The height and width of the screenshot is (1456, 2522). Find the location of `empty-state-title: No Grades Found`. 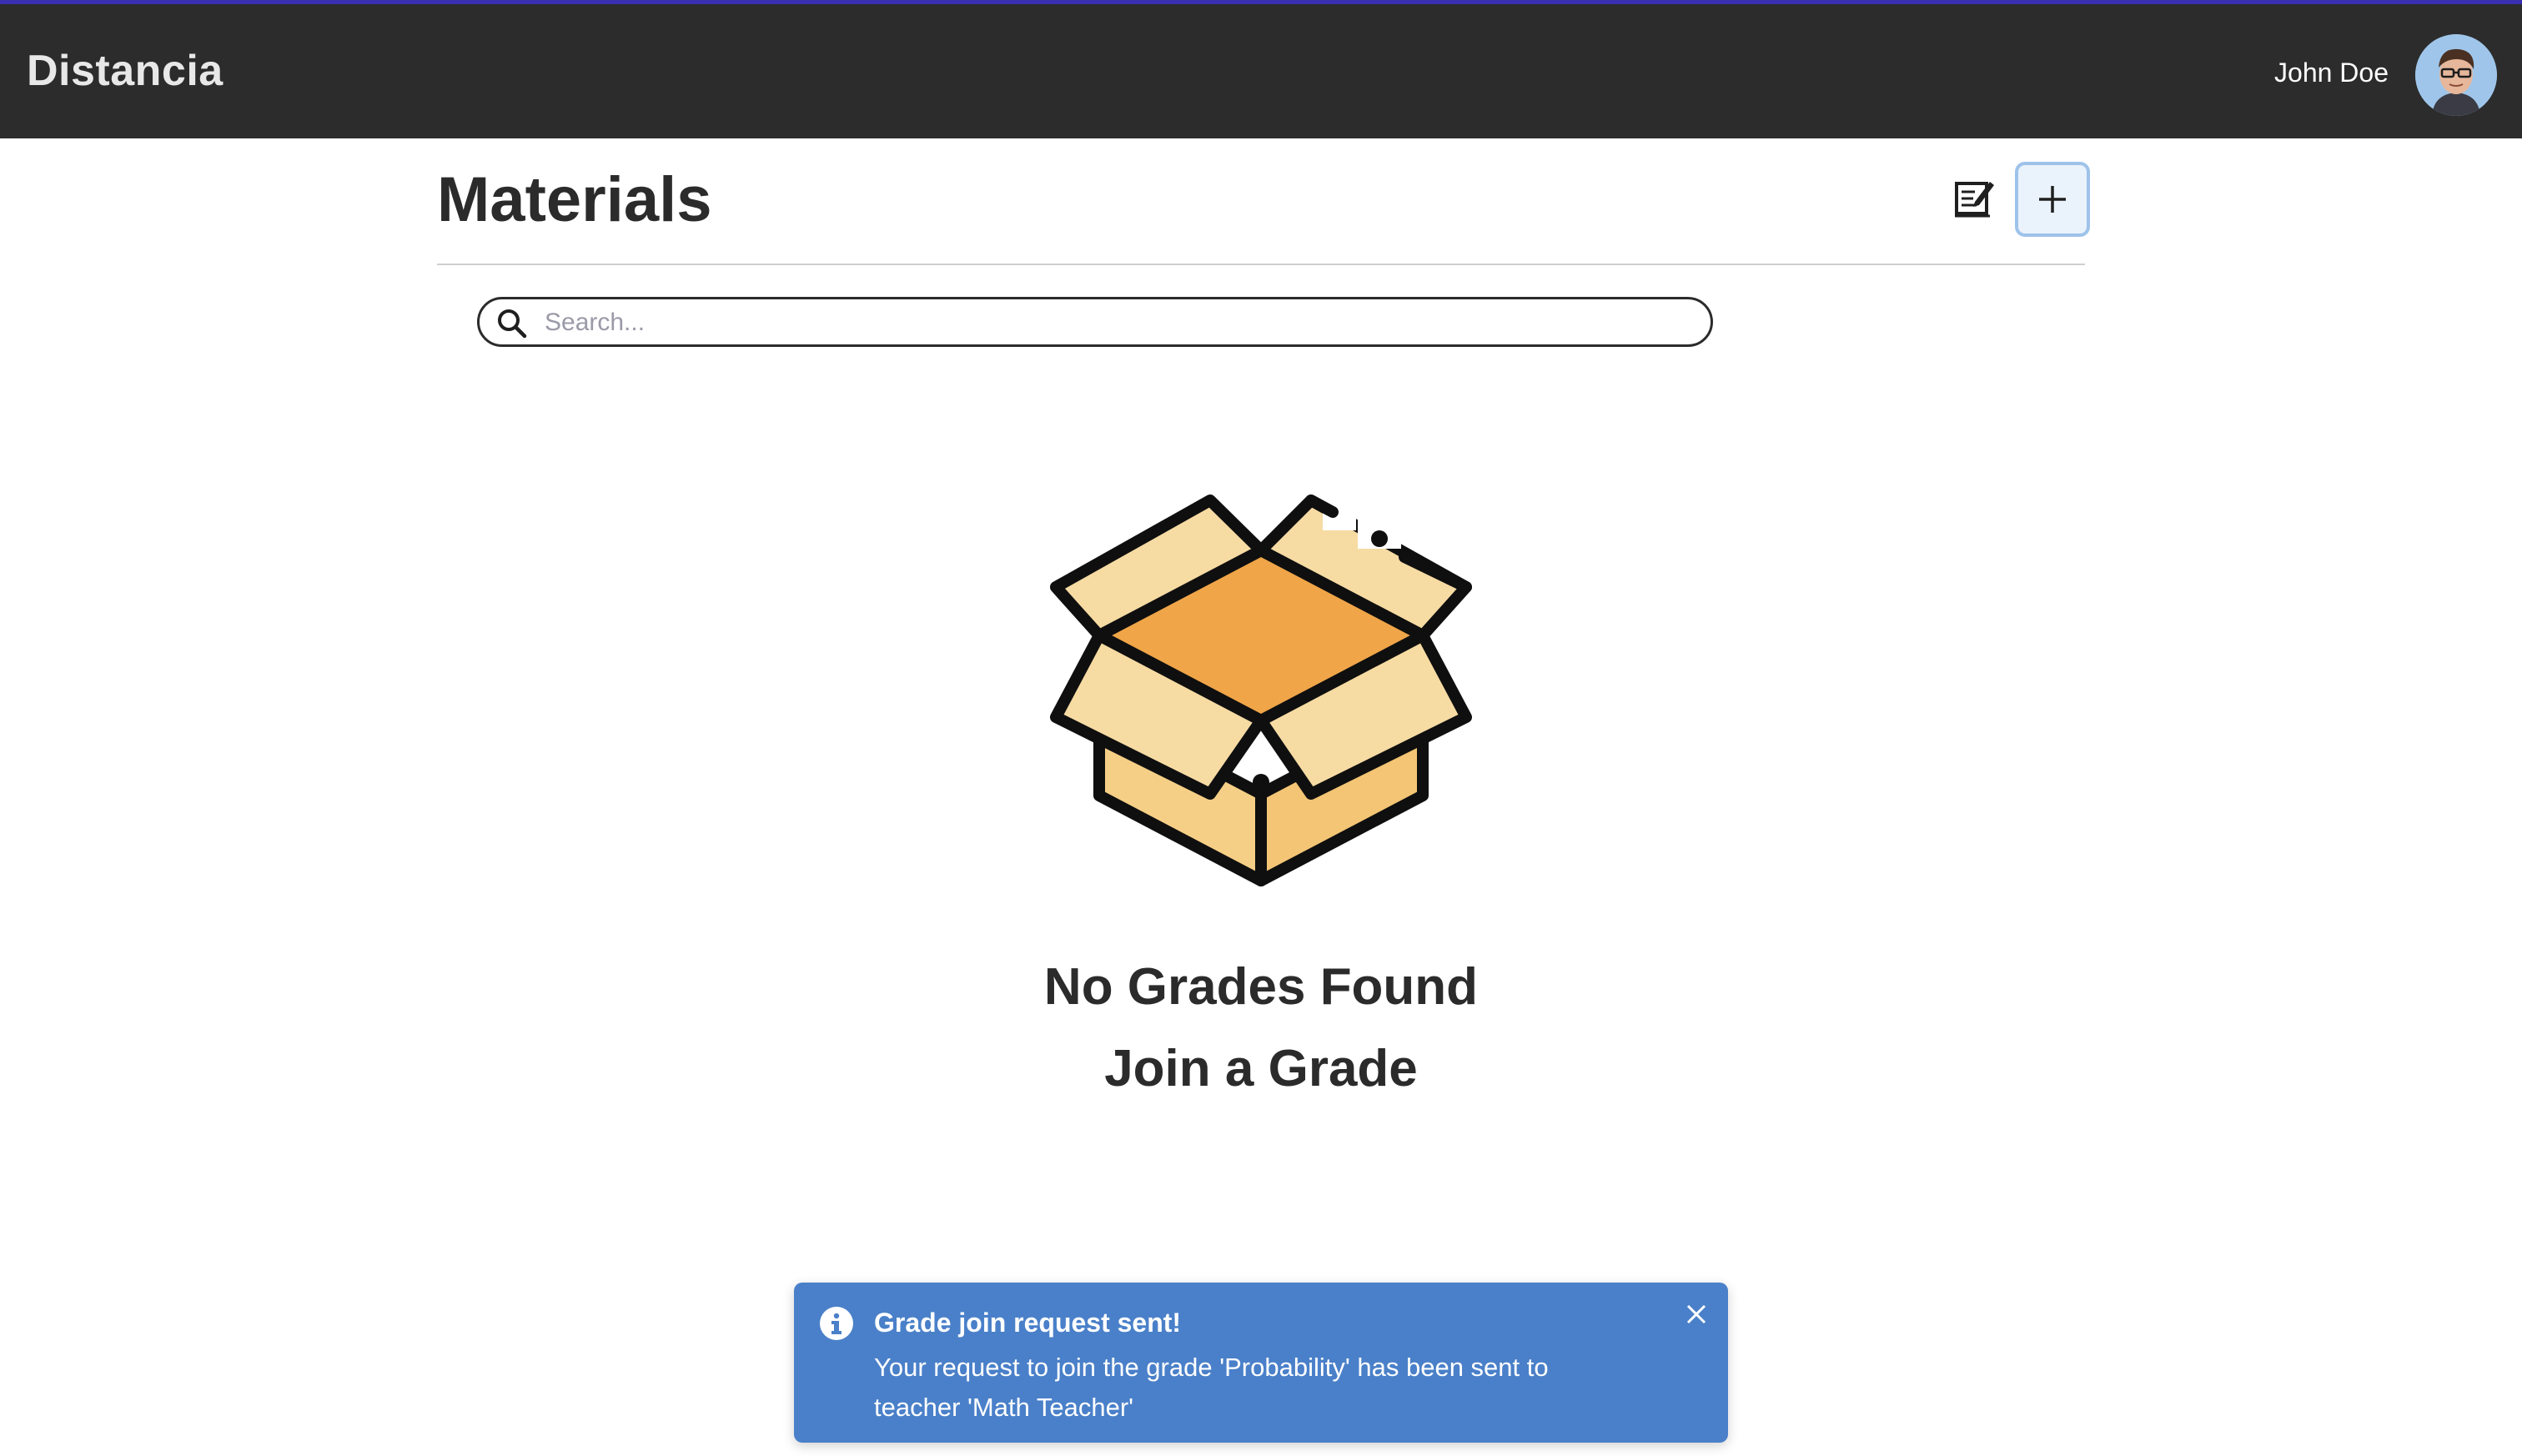

empty-state-title: No Grades Found is located at coordinates (1261, 987).